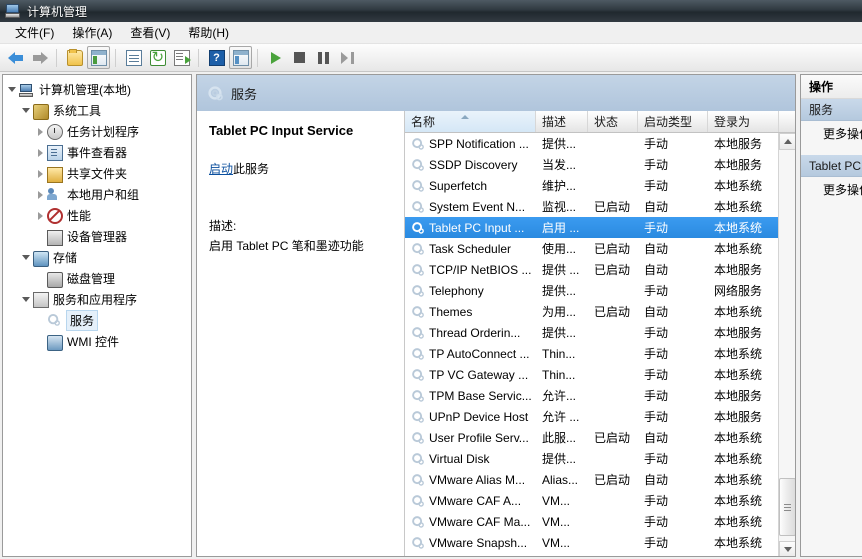 This screenshot has height=559, width=862. Describe the element at coordinates (74, 57) in the screenshot. I see `up-folder-button` at that location.